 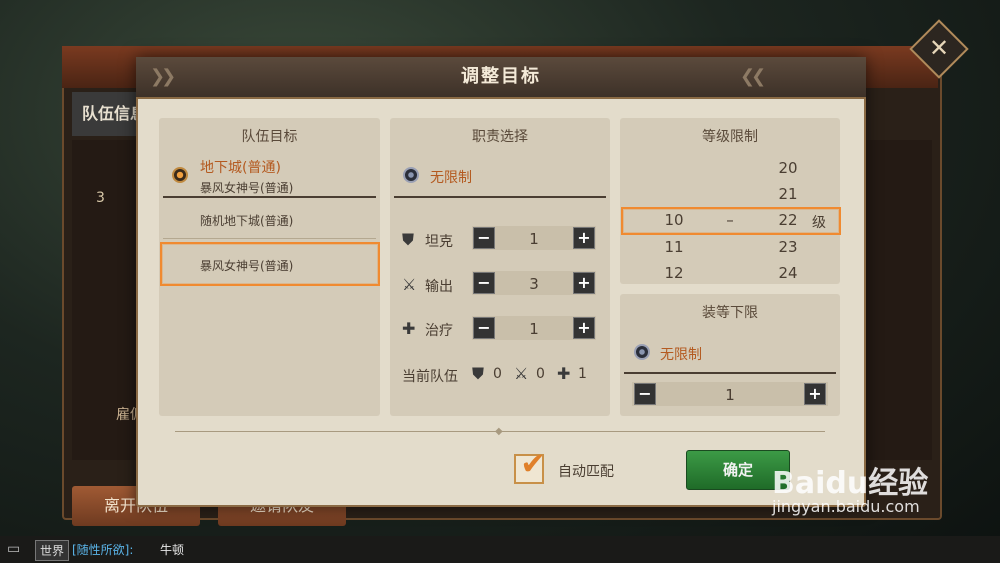 What do you see at coordinates (439, 331) in the screenshot?
I see `role-healer-label: 治疗` at bounding box center [439, 331].